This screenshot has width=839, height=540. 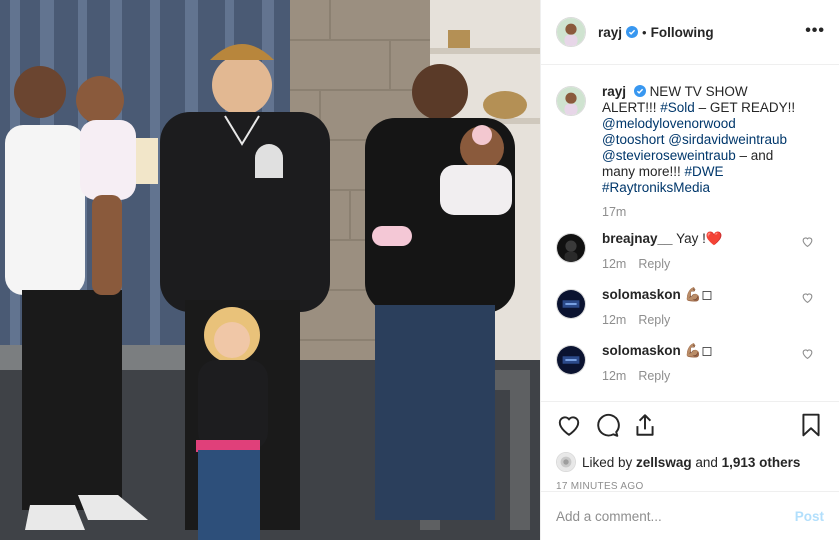 I want to click on likes-count: 1,913 others, so click(x=761, y=462).